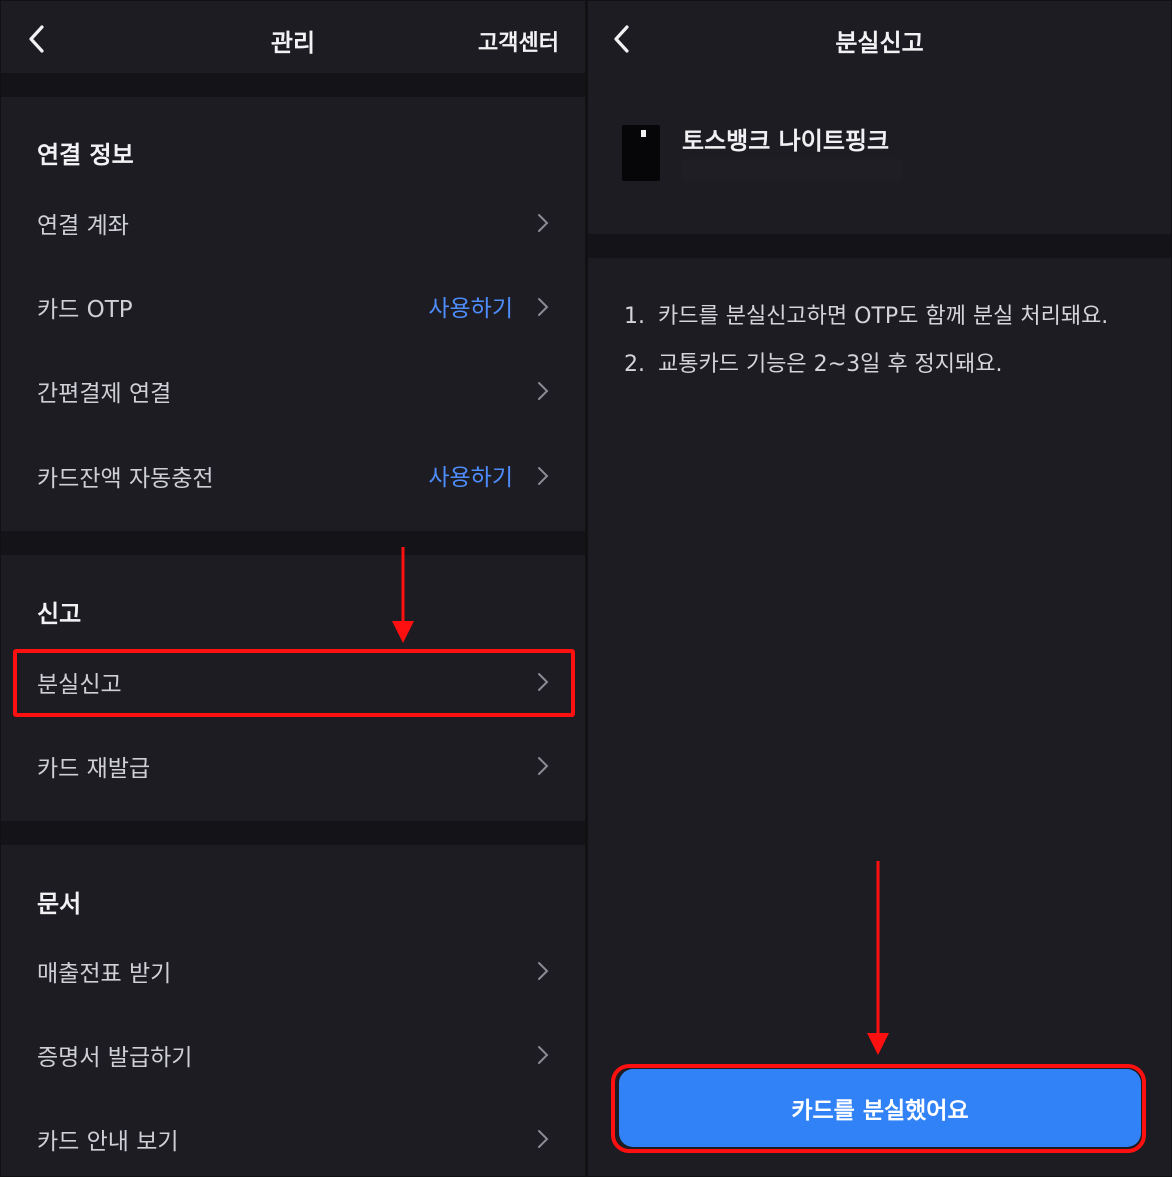 The image size is (1172, 1177). I want to click on notice-item: 1. 카드를 분실신고하면 OTP도 함께 분실 처리돼요., so click(866, 314).